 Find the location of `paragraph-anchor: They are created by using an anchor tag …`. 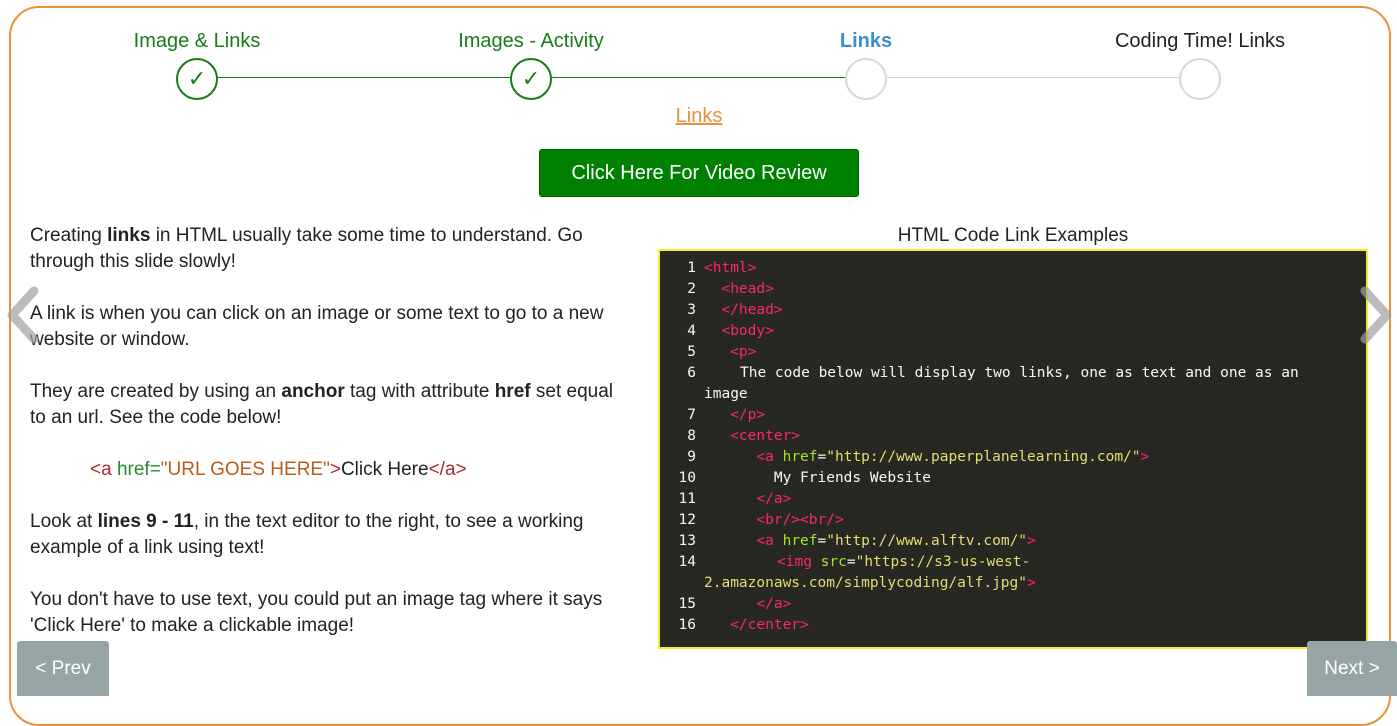

paragraph-anchor: They are created by using an anchor tag … is located at coordinates (322, 404).